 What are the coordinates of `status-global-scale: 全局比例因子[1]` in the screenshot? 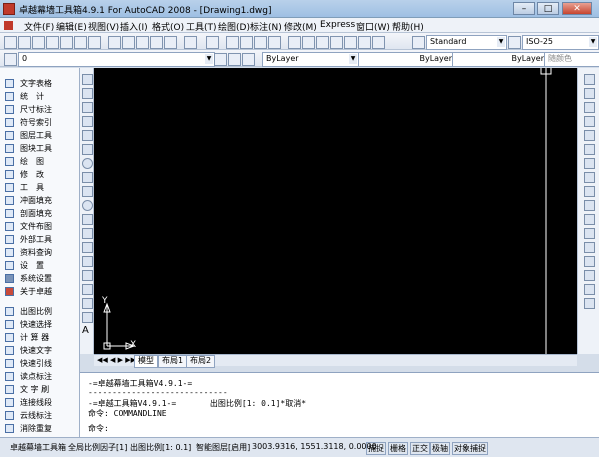 It's located at (97, 447).